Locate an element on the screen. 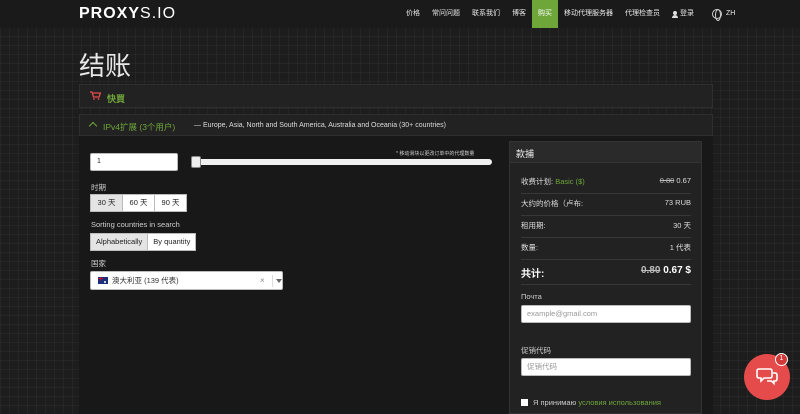 The width and height of the screenshot is (800, 414). summary-approx-row: 大约的价格（卢布: 73 RUB is located at coordinates (606, 204).